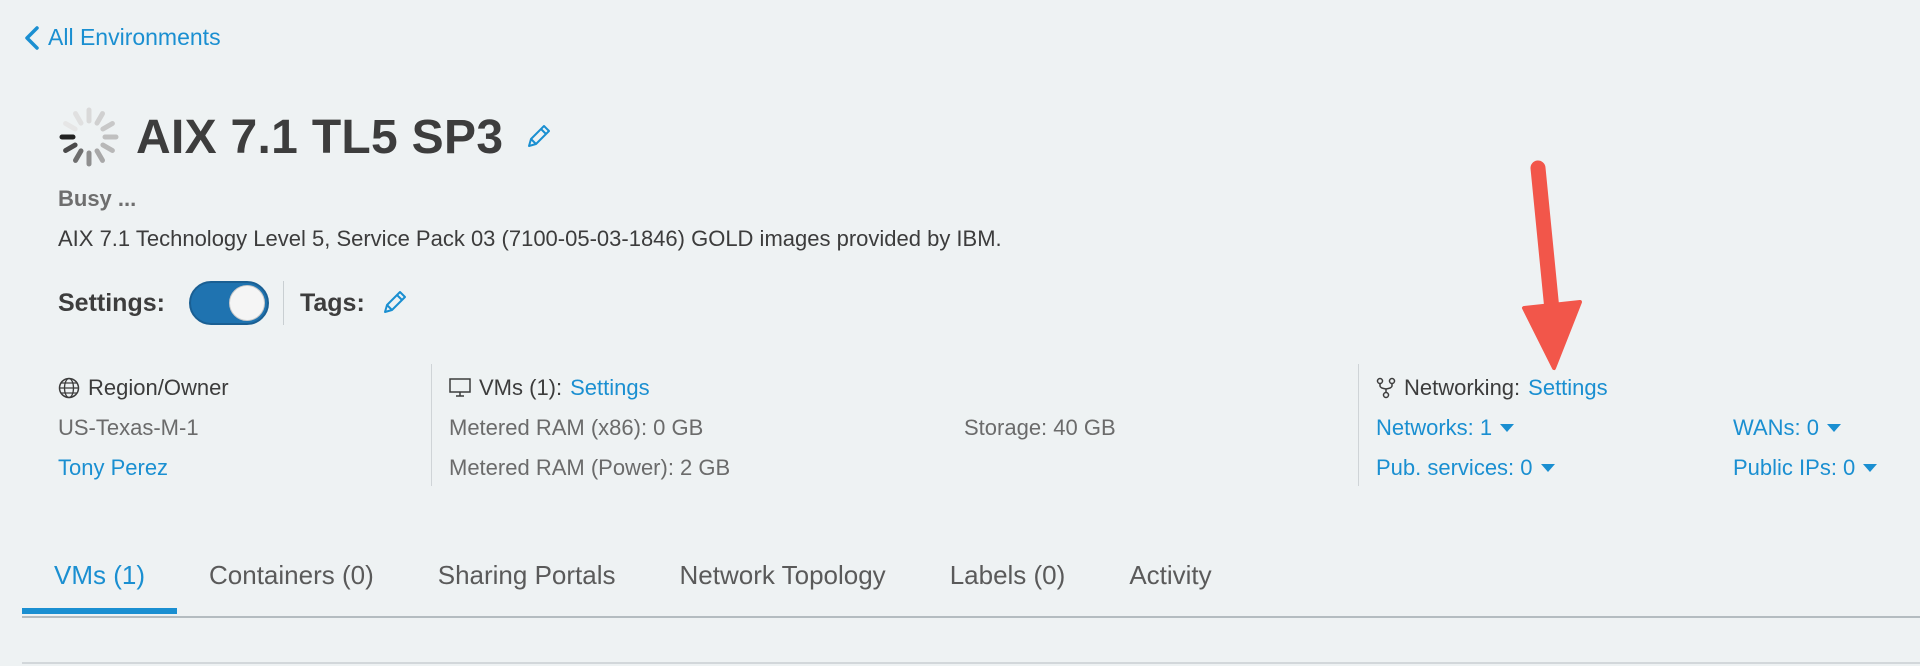 The height and width of the screenshot is (666, 1920). I want to click on wans-dropdown: WANs: 0, so click(1787, 428).